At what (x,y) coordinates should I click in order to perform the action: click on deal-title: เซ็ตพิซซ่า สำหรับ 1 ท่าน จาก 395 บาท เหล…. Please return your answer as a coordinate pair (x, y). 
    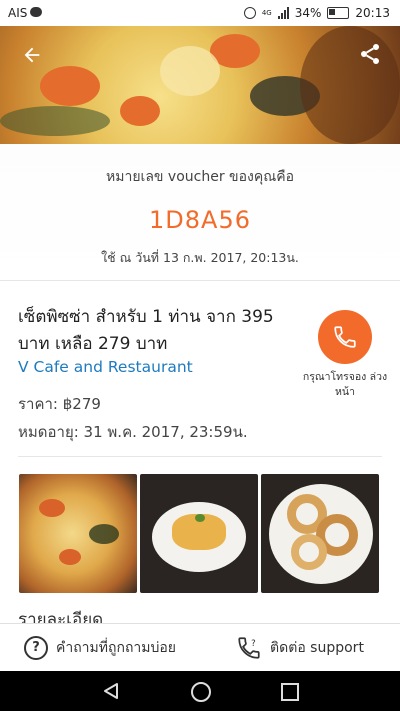
    Looking at the image, I should click on (146, 330).